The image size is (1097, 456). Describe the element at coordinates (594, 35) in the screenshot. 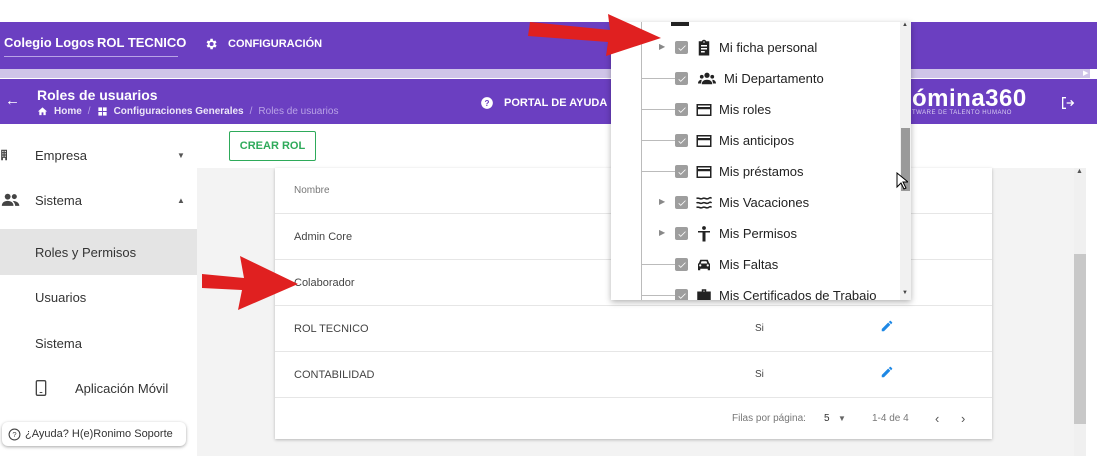

I see `red-arrow-icon` at that location.